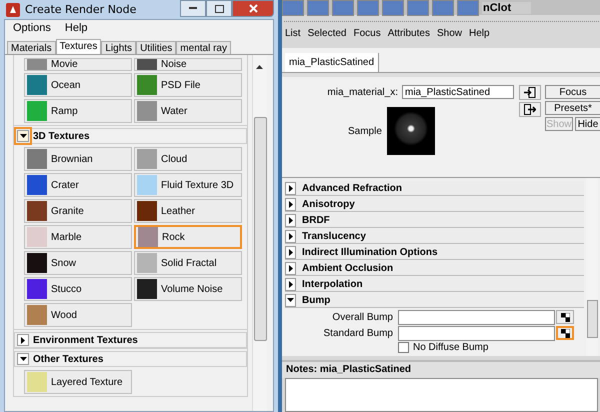 The width and height of the screenshot is (600, 412). What do you see at coordinates (130, 136) in the screenshot?
I see `section-header: 3D Textures` at bounding box center [130, 136].